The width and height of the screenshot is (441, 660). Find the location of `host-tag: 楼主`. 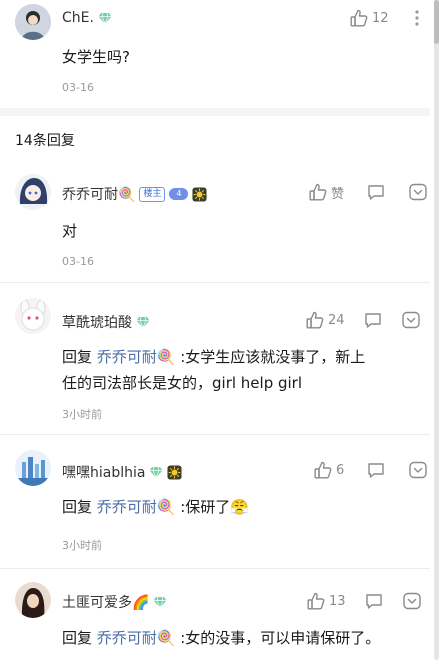

host-tag: 楼主 is located at coordinates (152, 194).